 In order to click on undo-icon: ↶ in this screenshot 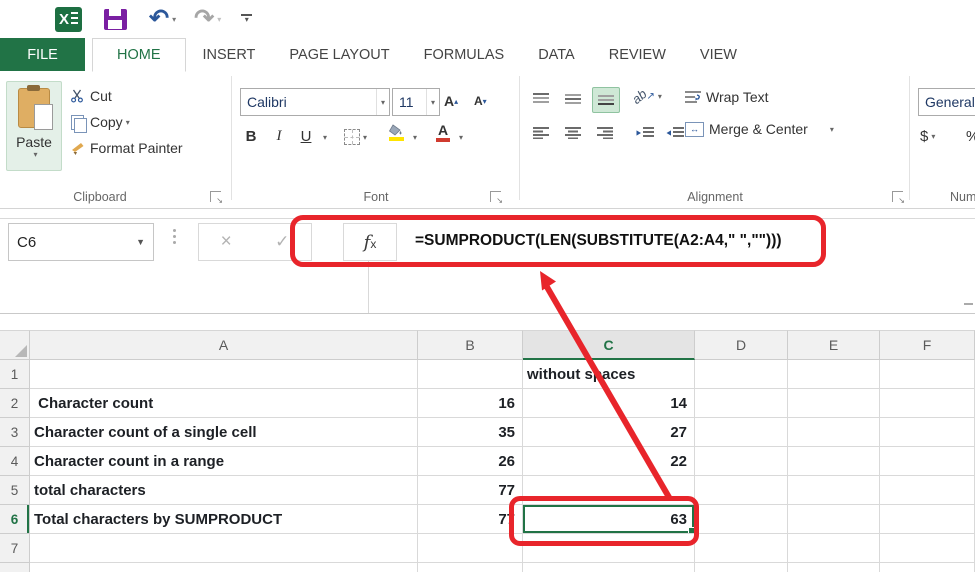, I will do `click(159, 19)`.